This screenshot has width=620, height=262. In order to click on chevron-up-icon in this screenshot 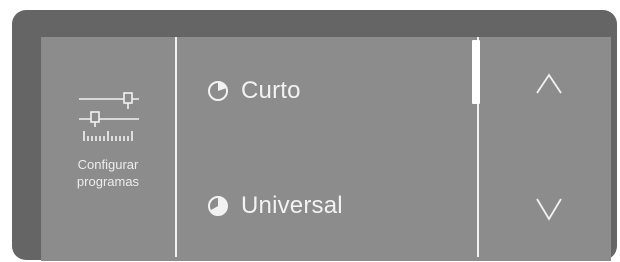, I will do `click(549, 83)`.